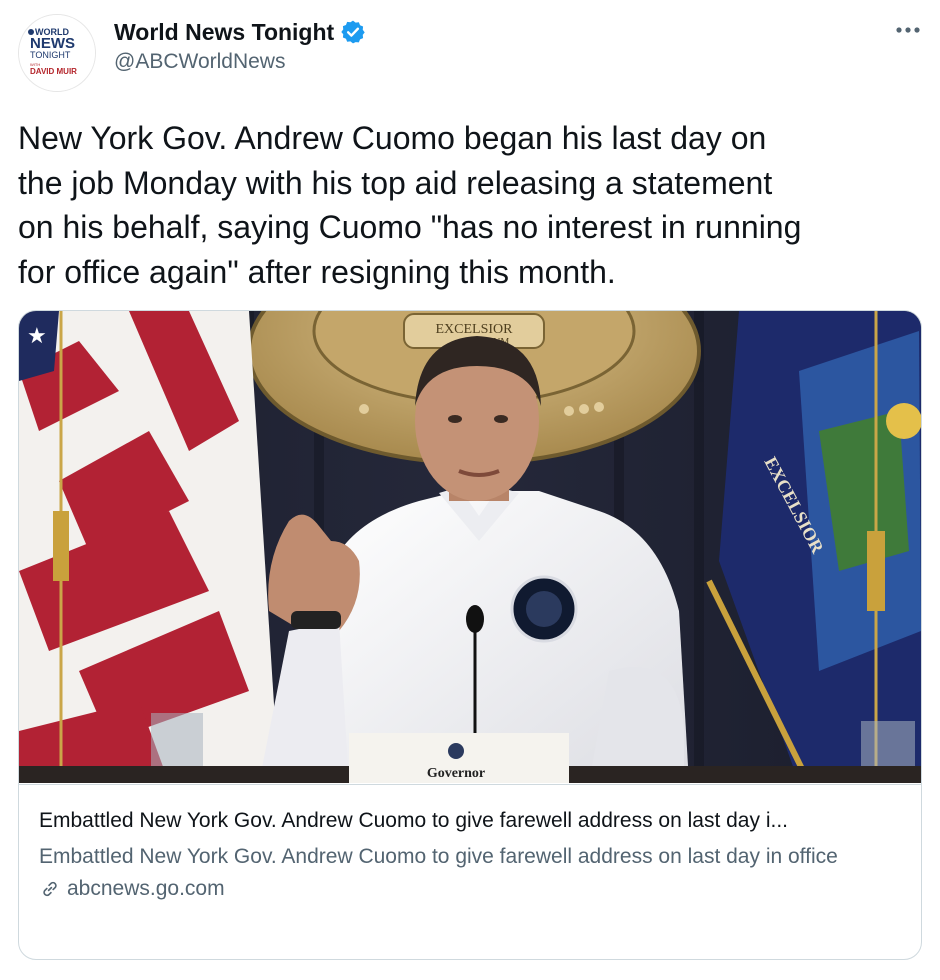 The height and width of the screenshot is (980, 940). I want to click on avatar-text-david-muir: DAVID MUIR, so click(53, 71).